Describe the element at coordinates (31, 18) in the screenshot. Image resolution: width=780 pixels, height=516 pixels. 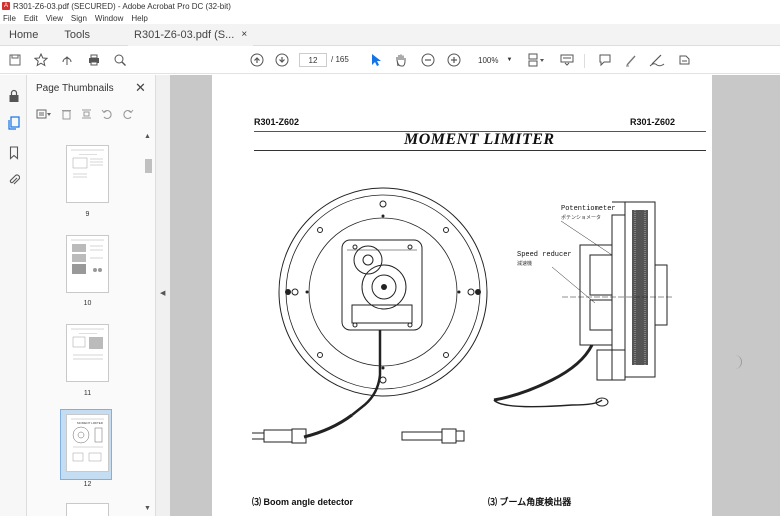
I see `menu-edit: Edit` at that location.